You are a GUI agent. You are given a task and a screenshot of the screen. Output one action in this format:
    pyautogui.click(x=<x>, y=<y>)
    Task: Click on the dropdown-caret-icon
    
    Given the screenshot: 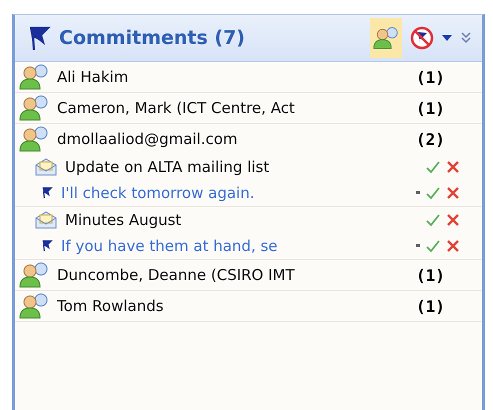 What is the action you would take?
    pyautogui.click(x=447, y=38)
    